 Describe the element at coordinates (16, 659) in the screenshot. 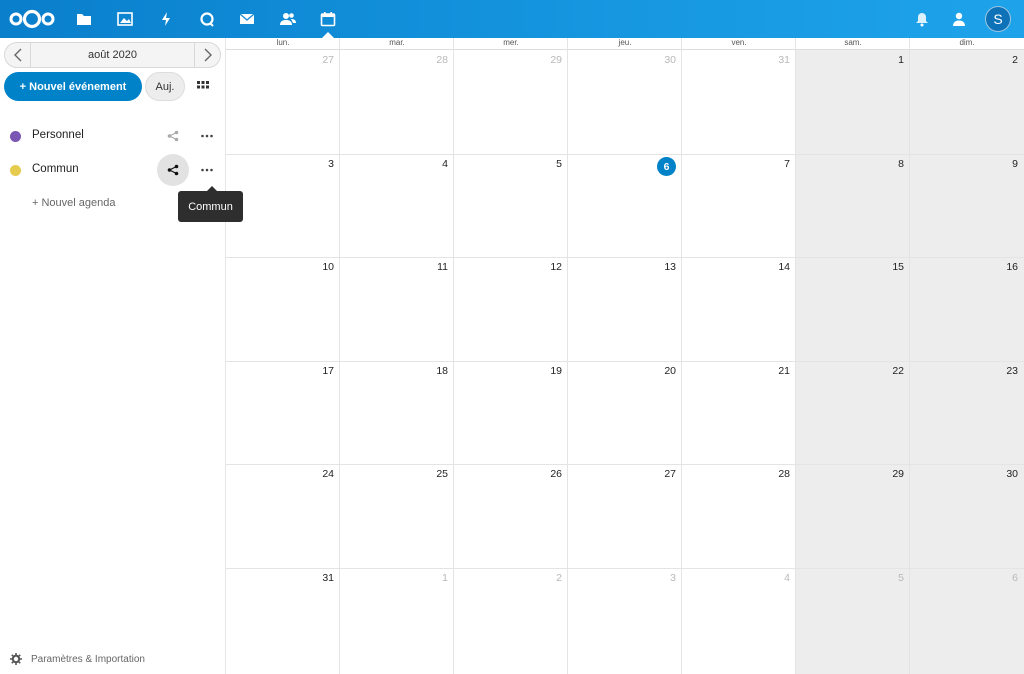

I see `gear-icon` at that location.